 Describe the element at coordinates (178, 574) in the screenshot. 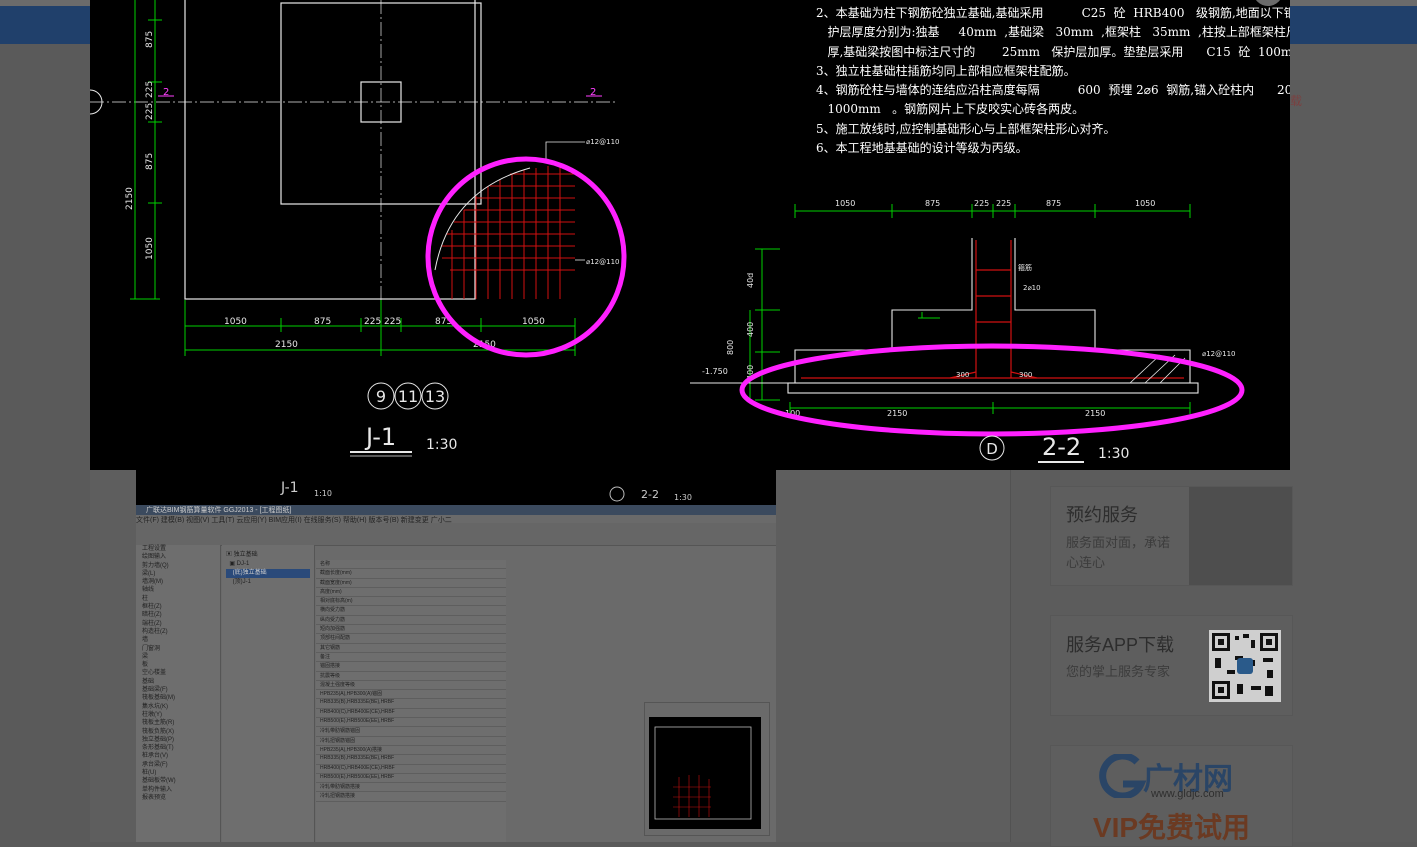

I see `tree-item: 梁(L)` at that location.